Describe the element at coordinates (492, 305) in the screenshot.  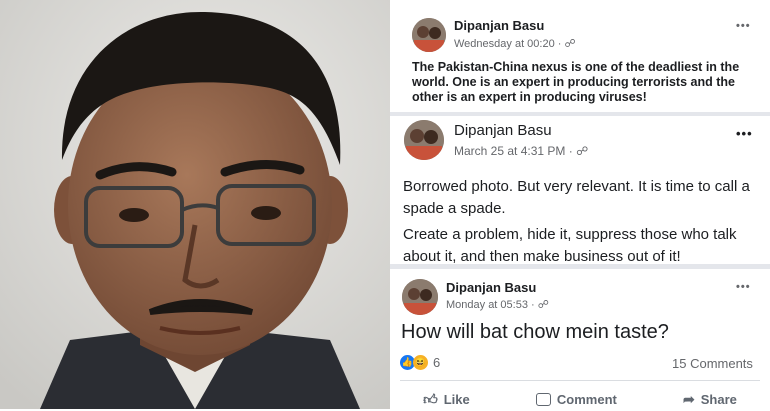
I see `timestamp-text: Monday at 05:53 ·` at that location.